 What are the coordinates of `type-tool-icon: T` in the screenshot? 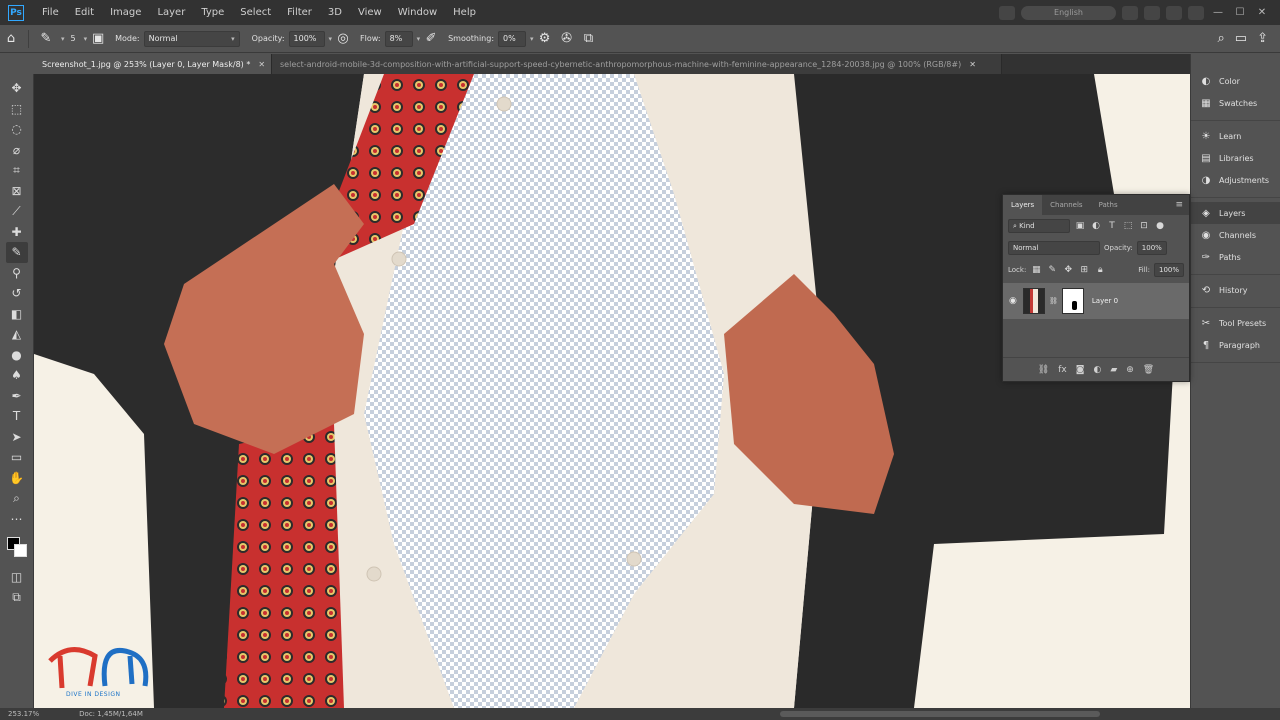 It's located at (17, 416).